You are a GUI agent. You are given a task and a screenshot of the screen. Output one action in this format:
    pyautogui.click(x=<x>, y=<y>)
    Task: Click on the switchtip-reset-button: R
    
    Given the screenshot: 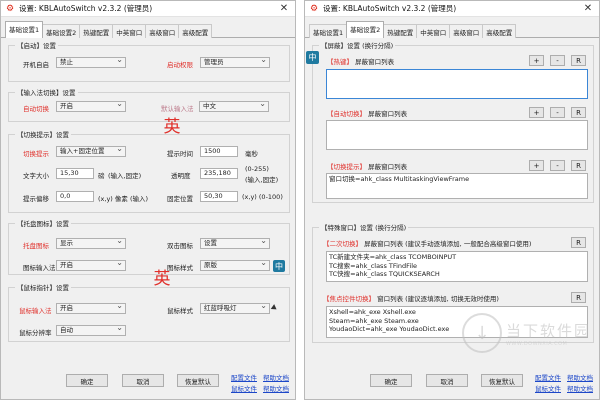 What is the action you would take?
    pyautogui.click(x=578, y=165)
    